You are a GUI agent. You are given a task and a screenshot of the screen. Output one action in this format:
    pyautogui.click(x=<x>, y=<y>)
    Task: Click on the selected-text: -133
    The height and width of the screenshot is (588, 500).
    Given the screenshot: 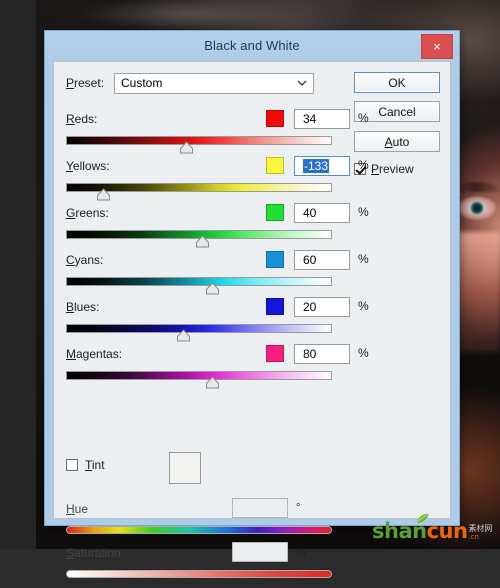 What is the action you would take?
    pyautogui.click(x=316, y=166)
    